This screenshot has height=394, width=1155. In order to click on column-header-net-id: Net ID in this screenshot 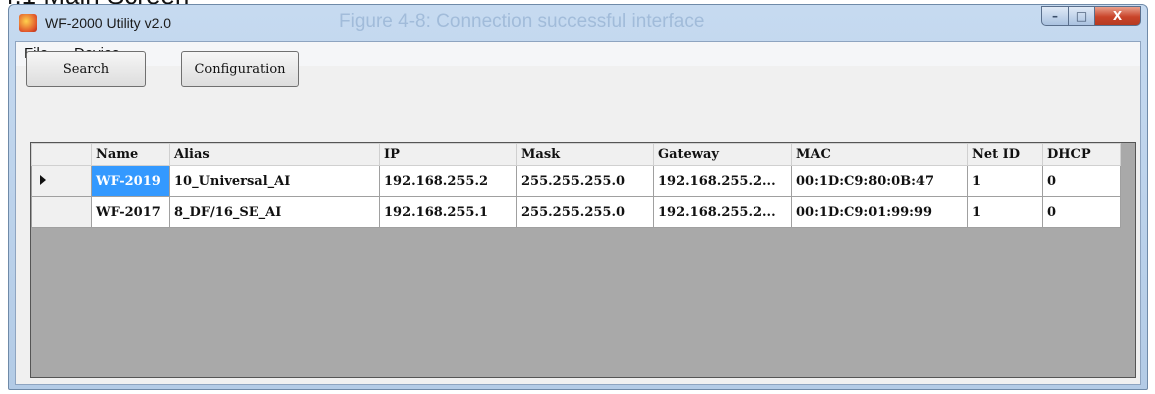, I will do `click(1005, 154)`.